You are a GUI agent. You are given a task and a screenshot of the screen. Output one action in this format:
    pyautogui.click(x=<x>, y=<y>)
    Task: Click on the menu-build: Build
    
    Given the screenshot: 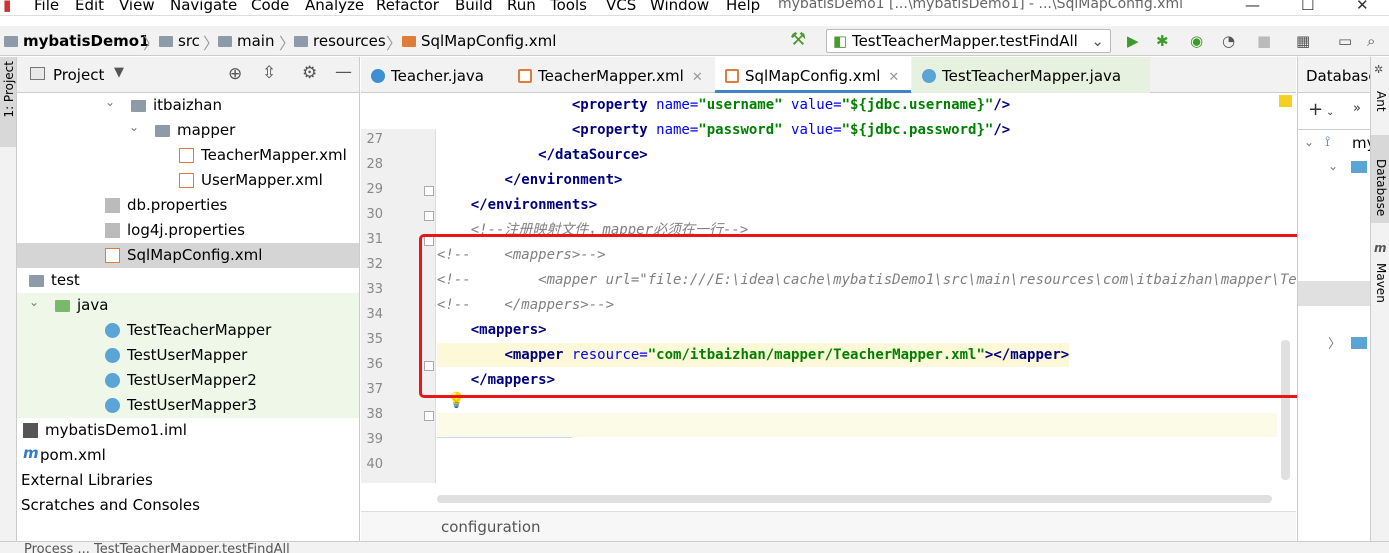 What is the action you would take?
    pyautogui.click(x=474, y=7)
    